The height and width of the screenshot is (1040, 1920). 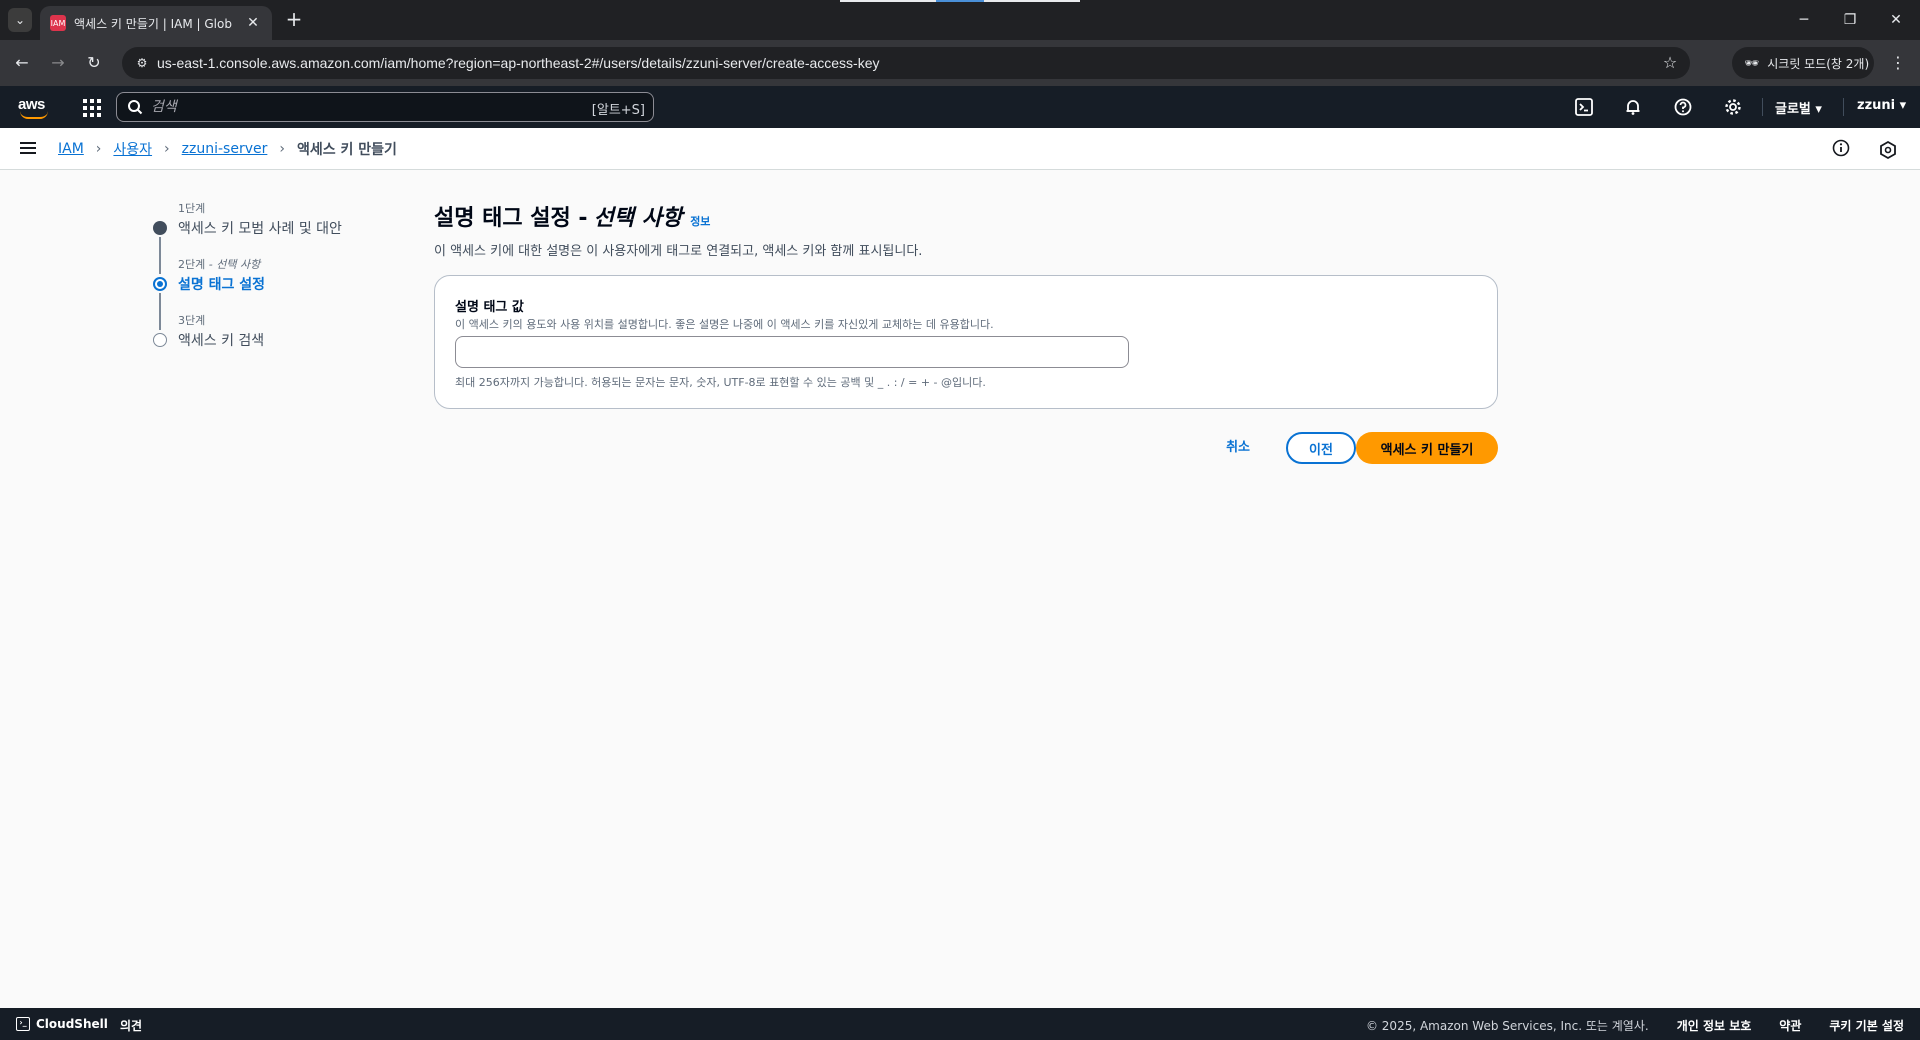 What do you see at coordinates (160, 284) in the screenshot?
I see `step-current-dot` at bounding box center [160, 284].